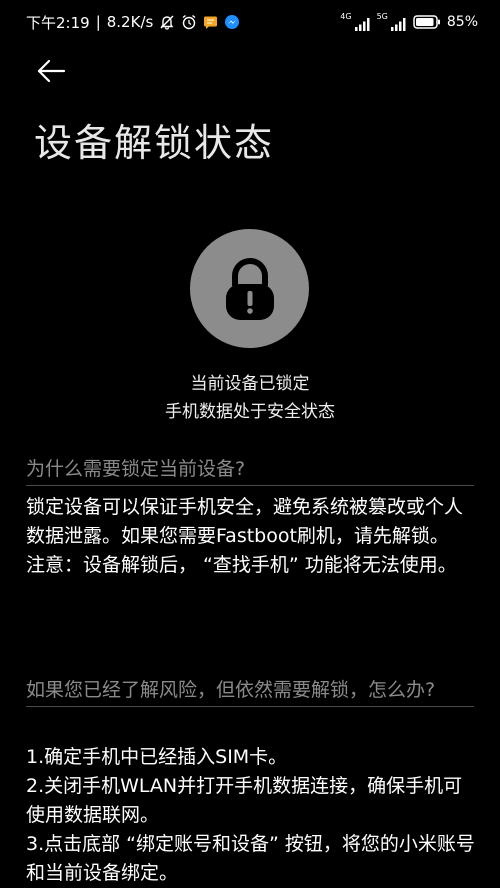 This screenshot has width=500, height=888. What do you see at coordinates (250, 471) in the screenshot?
I see `section-heading-why-lock: 为什么需要锁定当前设备?` at bounding box center [250, 471].